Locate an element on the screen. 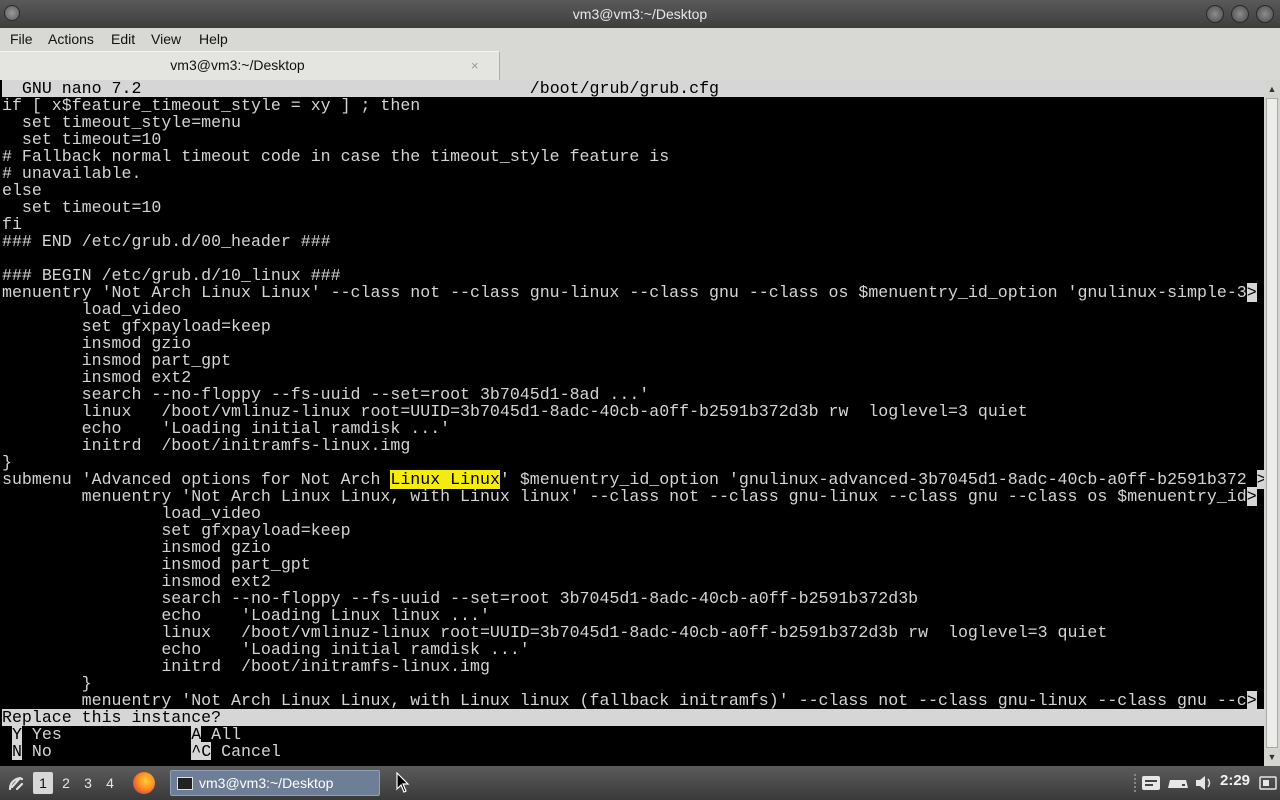 This screenshot has height=800, width=1280. close-button is located at coordinates (1265, 14).